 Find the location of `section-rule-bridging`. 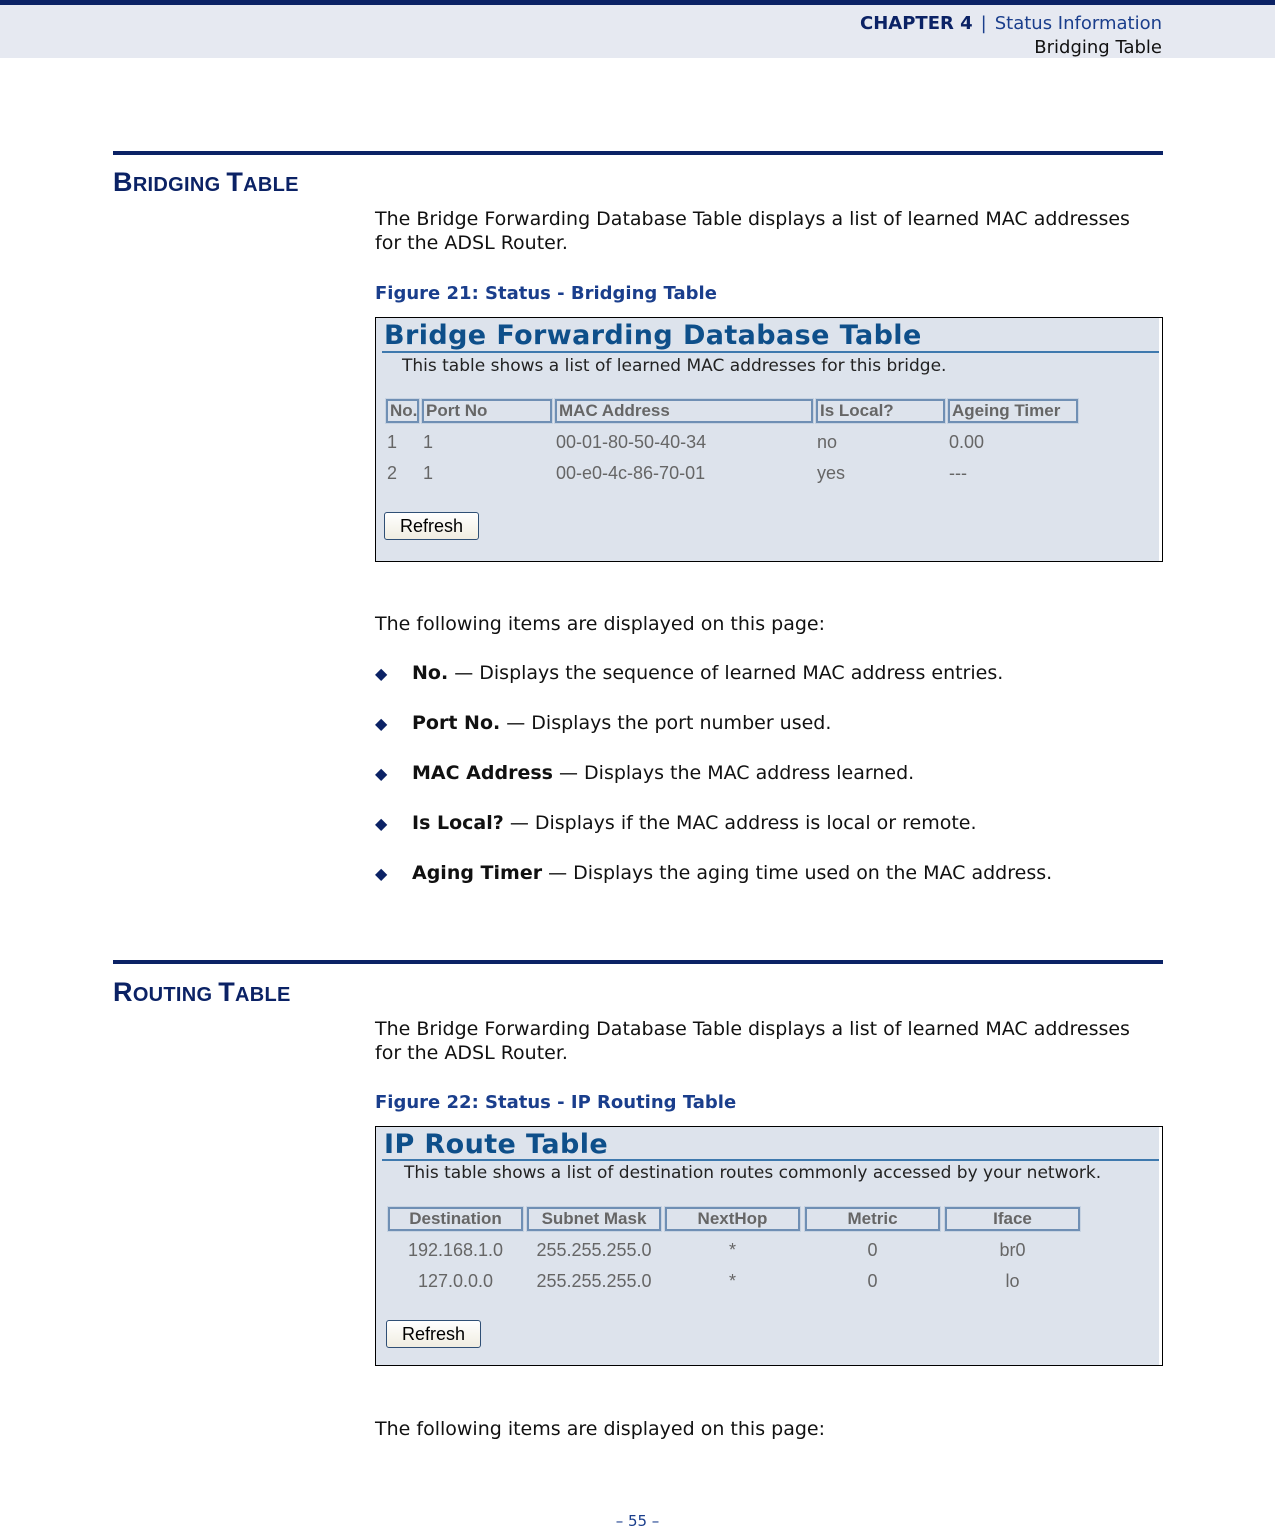

section-rule-bridging is located at coordinates (638, 153).